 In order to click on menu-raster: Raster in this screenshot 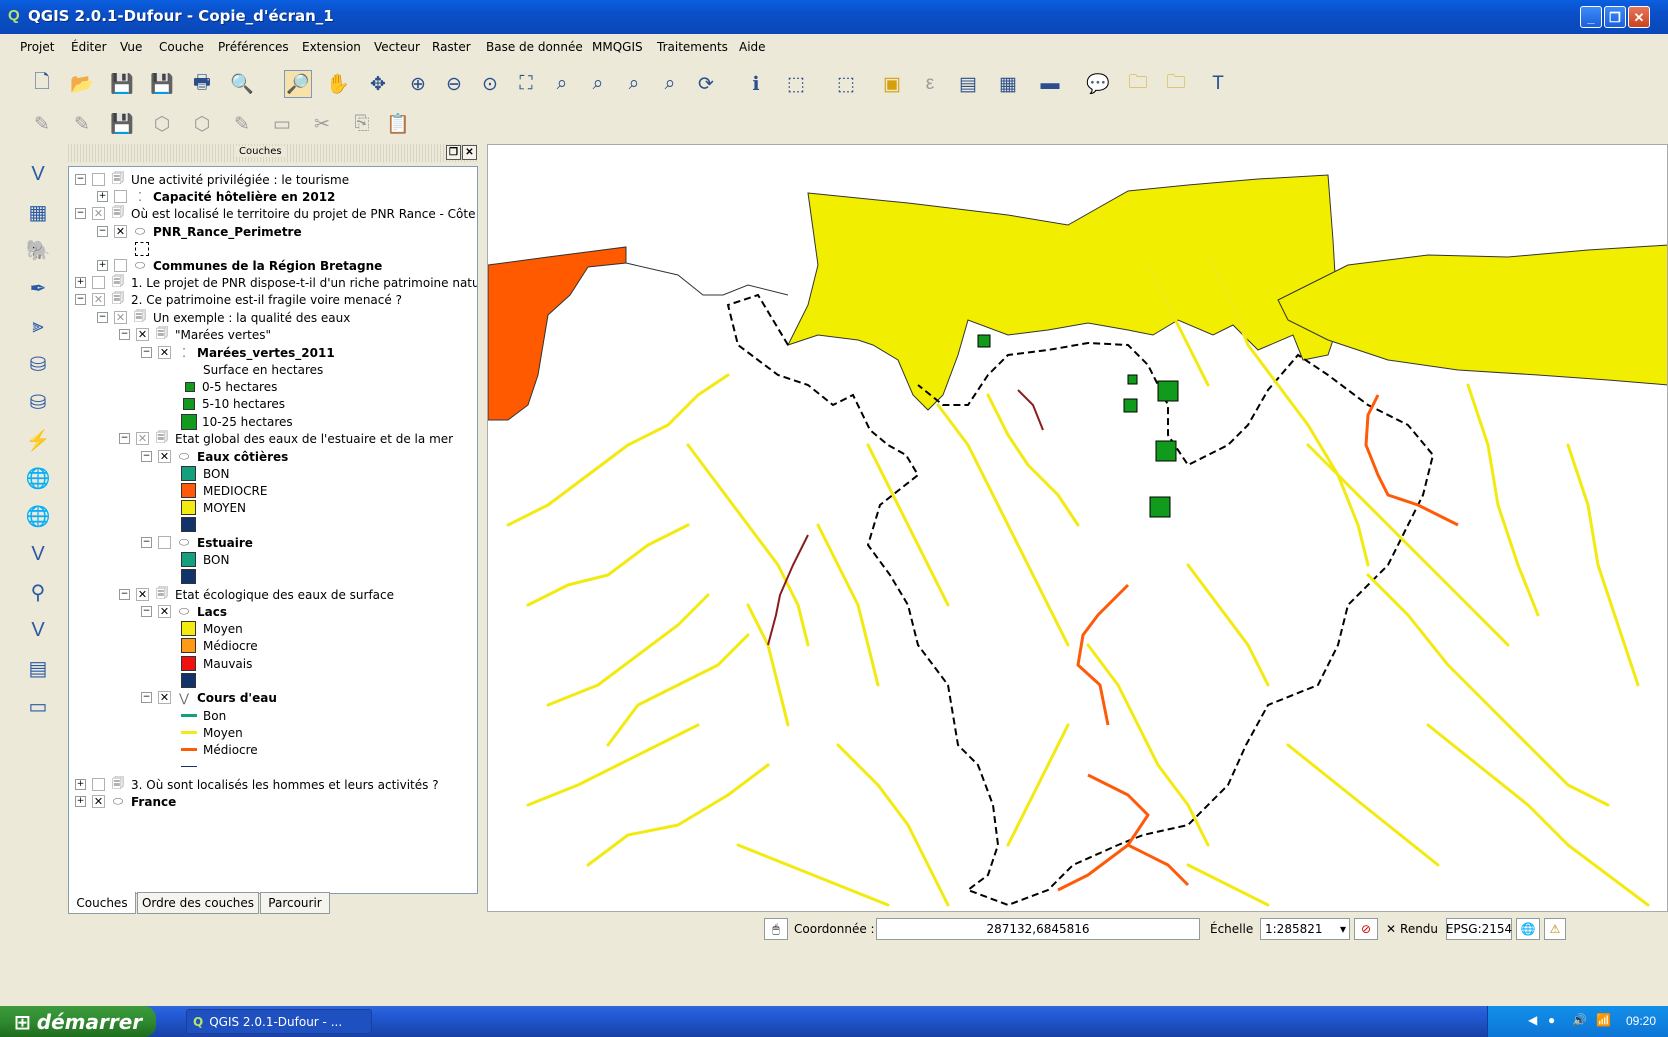, I will do `click(451, 47)`.